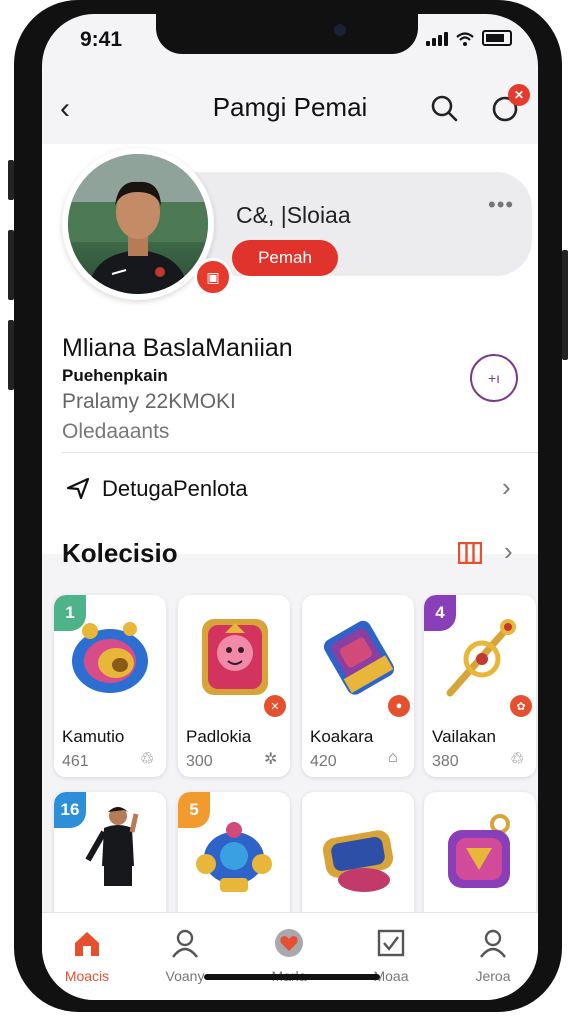 This screenshot has height=1024, width=576. Describe the element at coordinates (340, 30) in the screenshot. I see `camera-icon` at that location.